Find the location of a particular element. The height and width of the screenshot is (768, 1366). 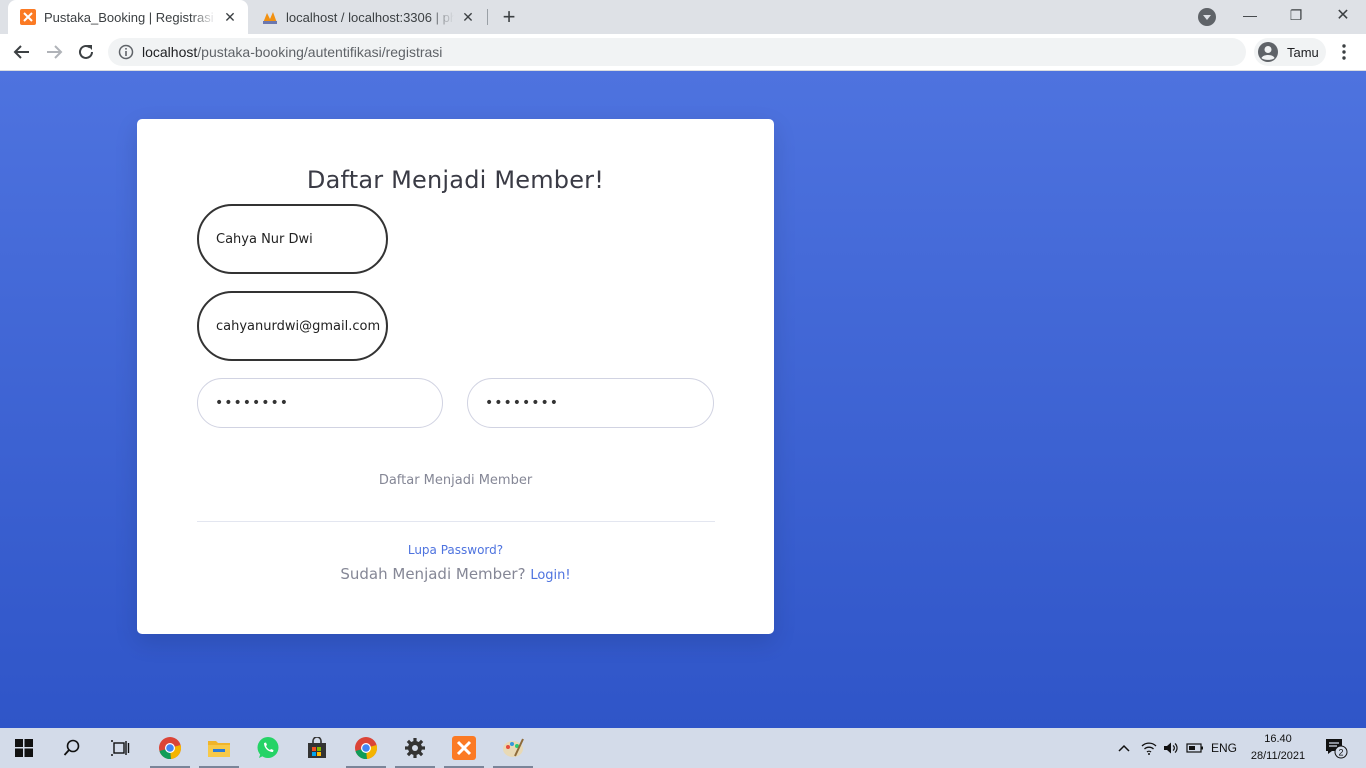

tab-title: localhost / localhost:3306 | phpMyAdmin is located at coordinates (370, 17).